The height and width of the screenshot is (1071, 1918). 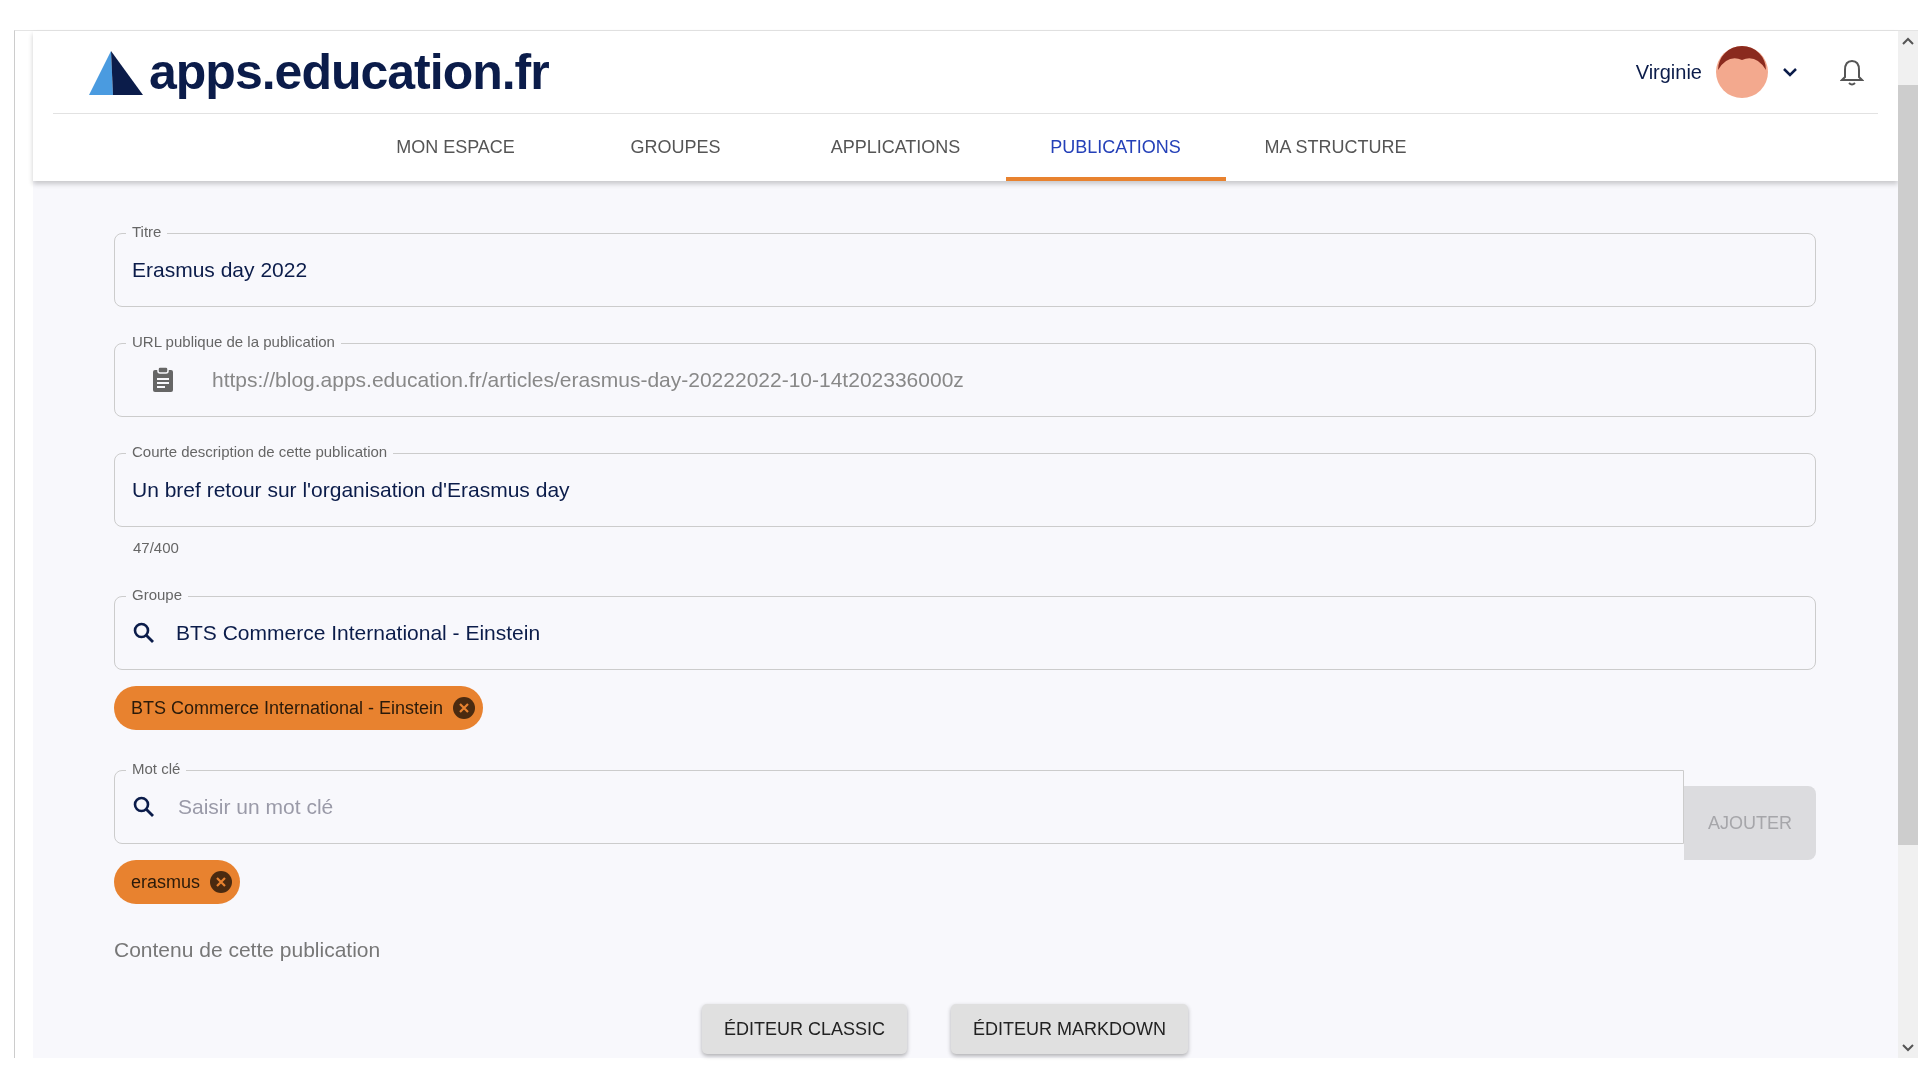 What do you see at coordinates (455, 147) in the screenshot?
I see `nav-tab: MON ESPACE` at bounding box center [455, 147].